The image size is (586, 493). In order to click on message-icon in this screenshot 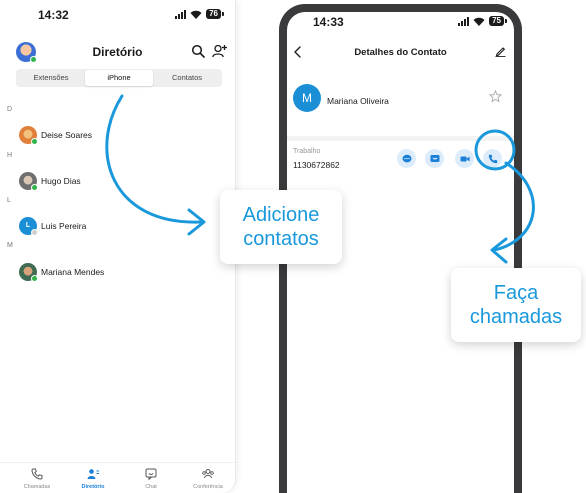, I will do `click(434, 158)`.